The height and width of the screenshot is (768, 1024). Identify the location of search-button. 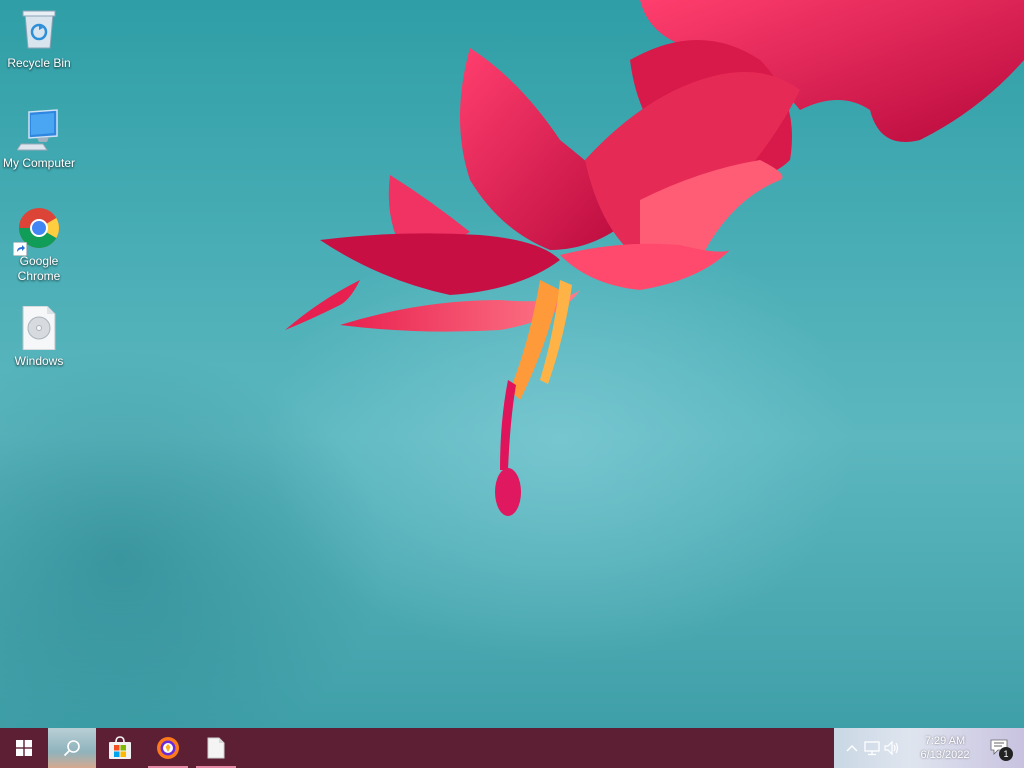
(72, 748).